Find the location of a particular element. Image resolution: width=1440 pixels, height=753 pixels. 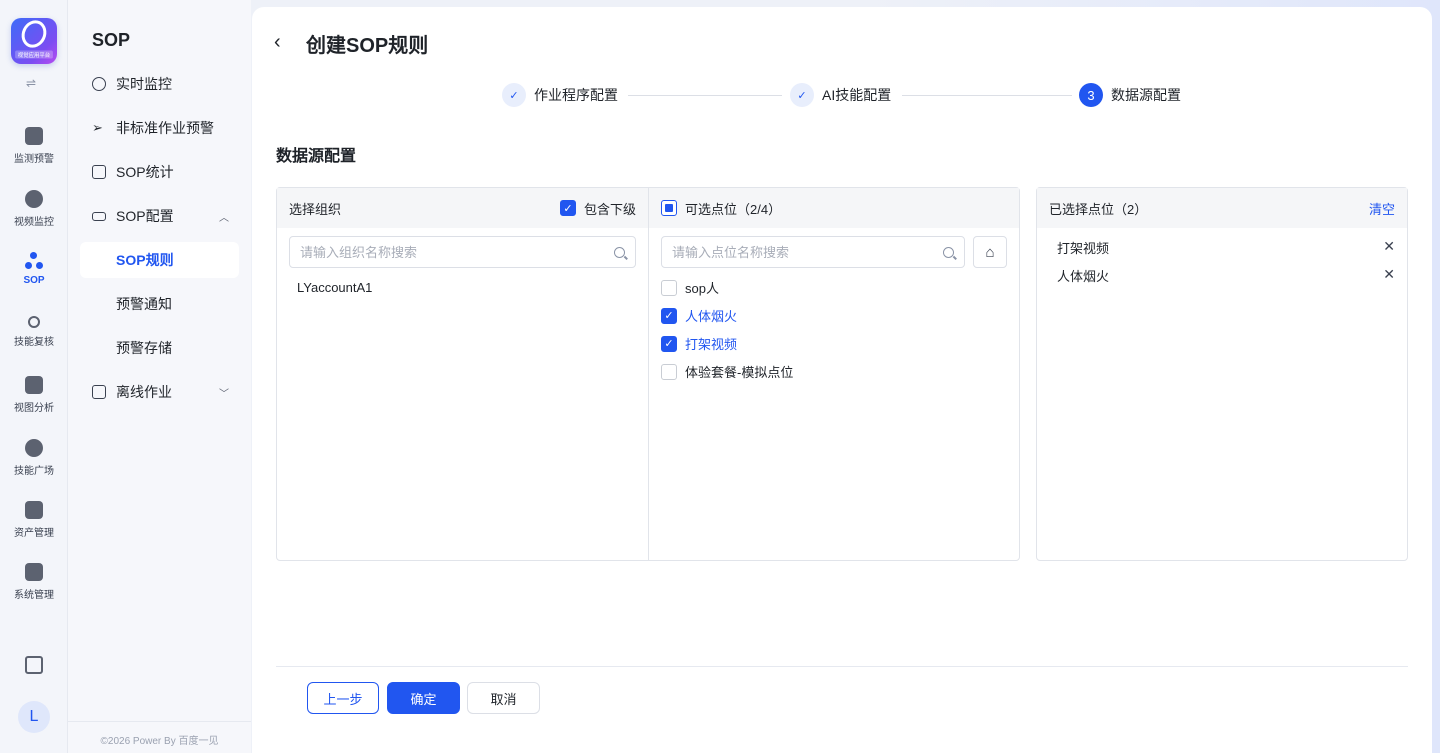

sidebar-item-label: 非标准作业预警 is located at coordinates (165, 128).